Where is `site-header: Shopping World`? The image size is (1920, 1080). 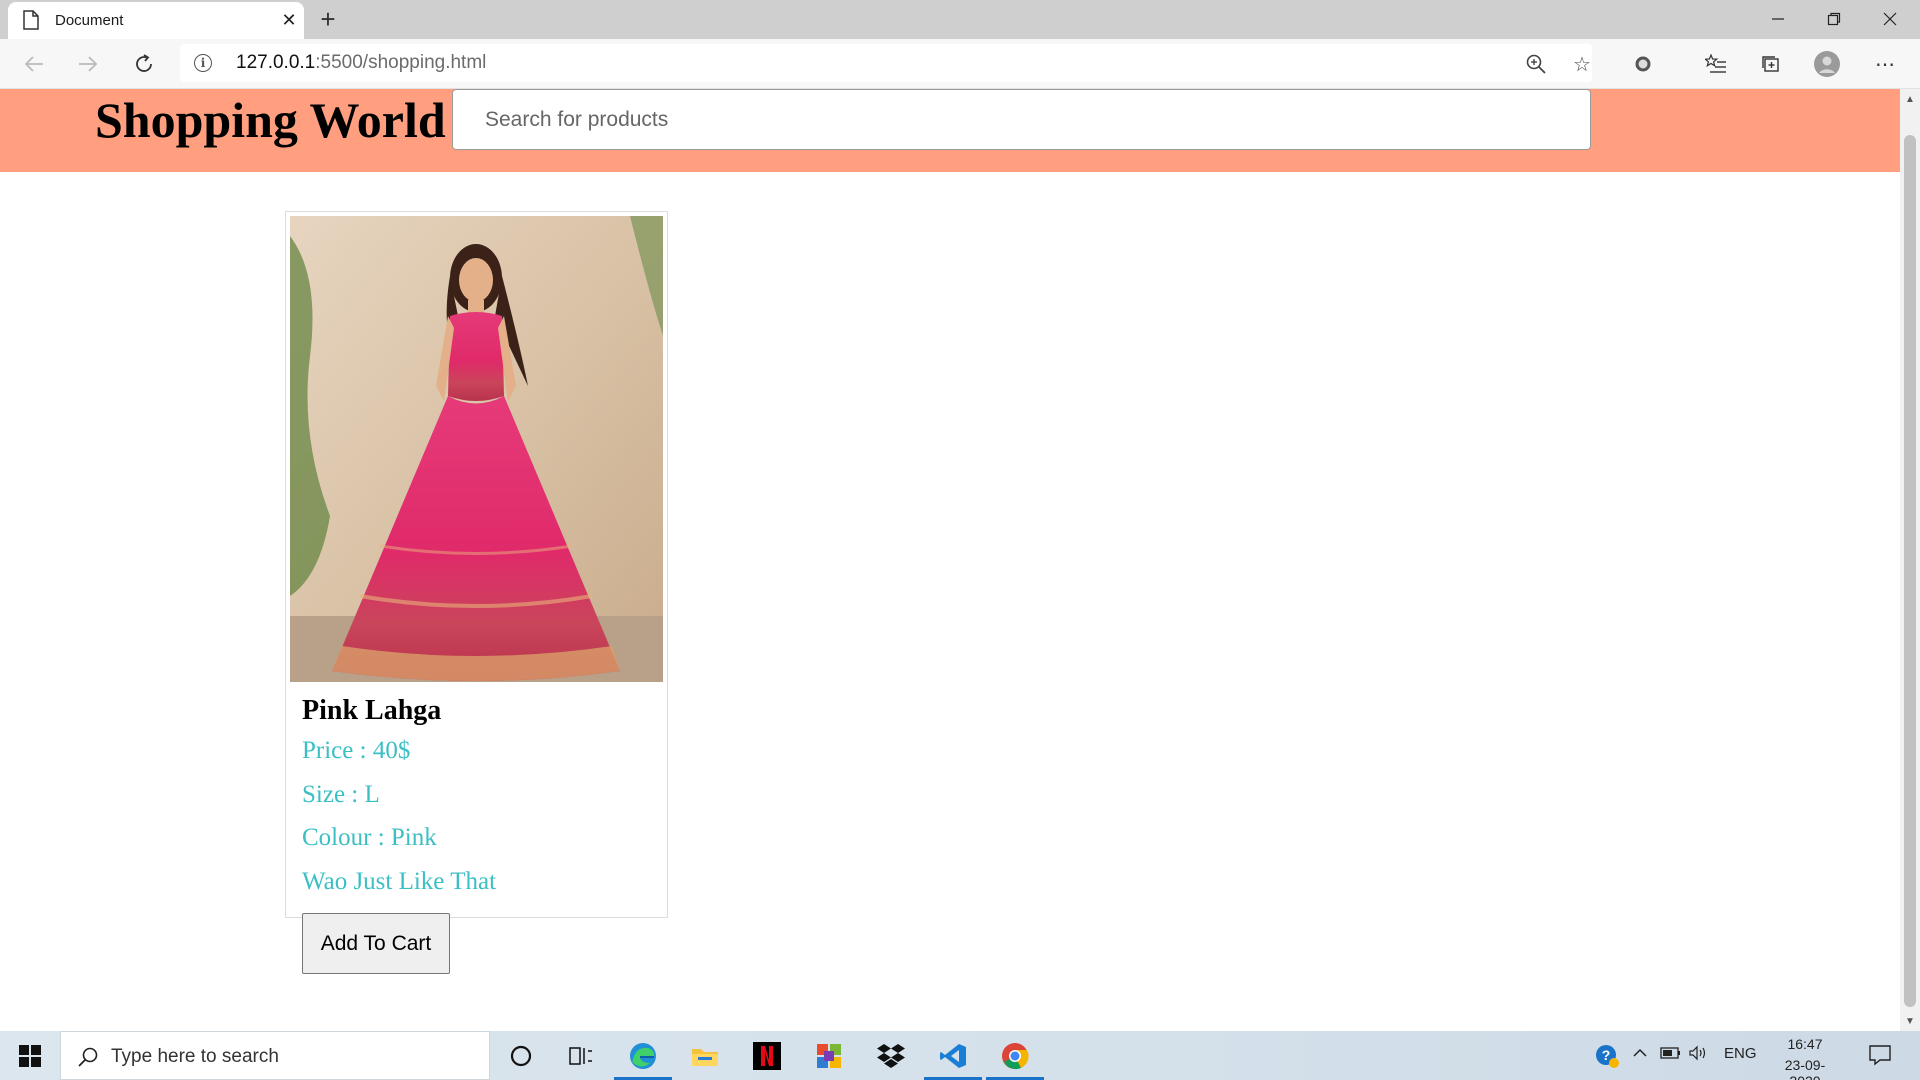 site-header: Shopping World is located at coordinates (950, 130).